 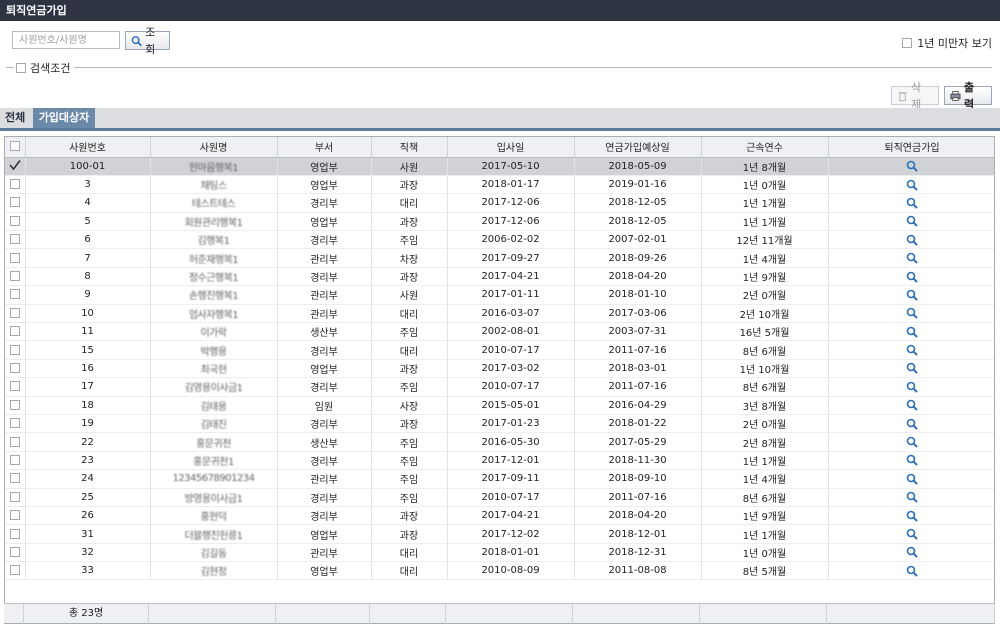 I want to click on search-input, so click(x=66, y=40).